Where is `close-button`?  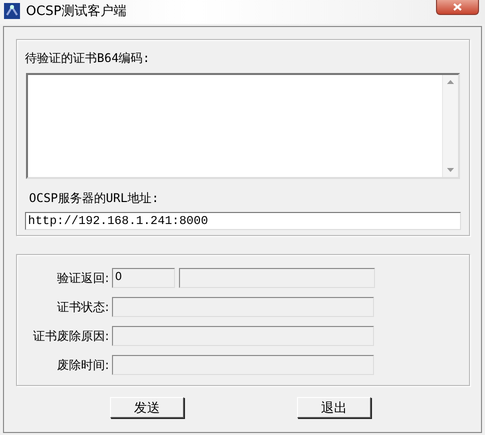
close-button is located at coordinates (457, 7).